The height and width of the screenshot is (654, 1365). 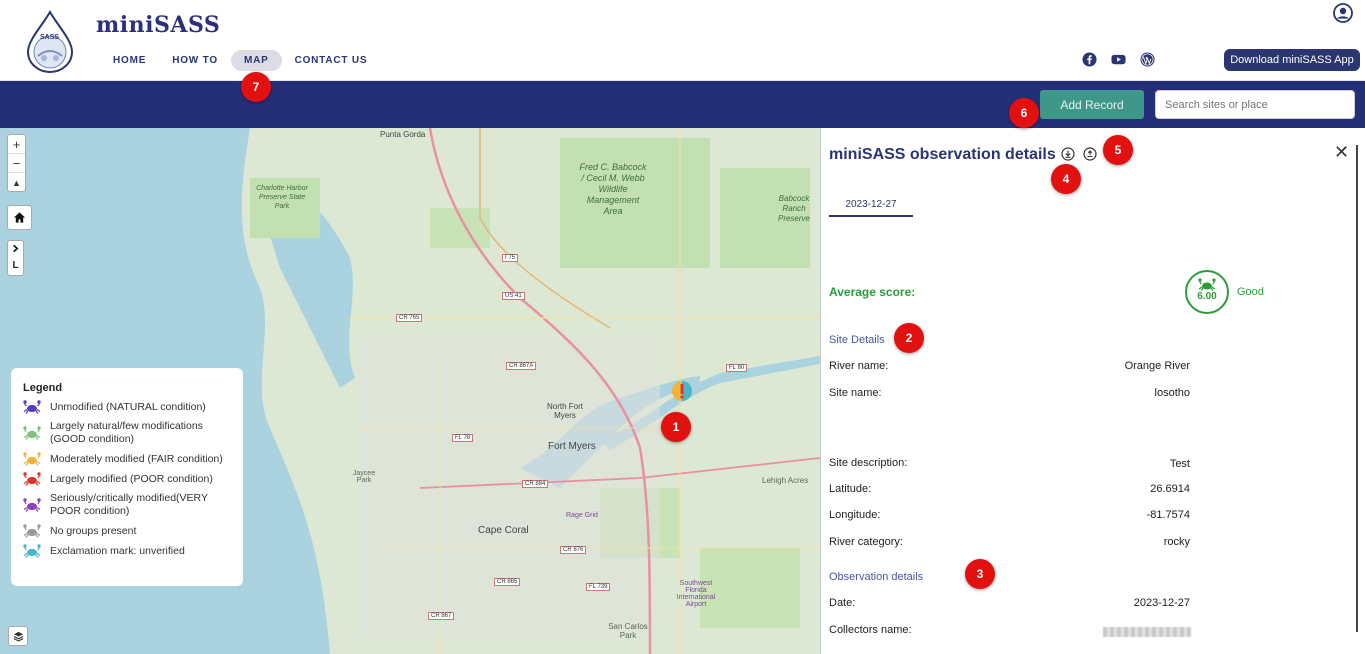 I want to click on layers-button, so click(x=18, y=636).